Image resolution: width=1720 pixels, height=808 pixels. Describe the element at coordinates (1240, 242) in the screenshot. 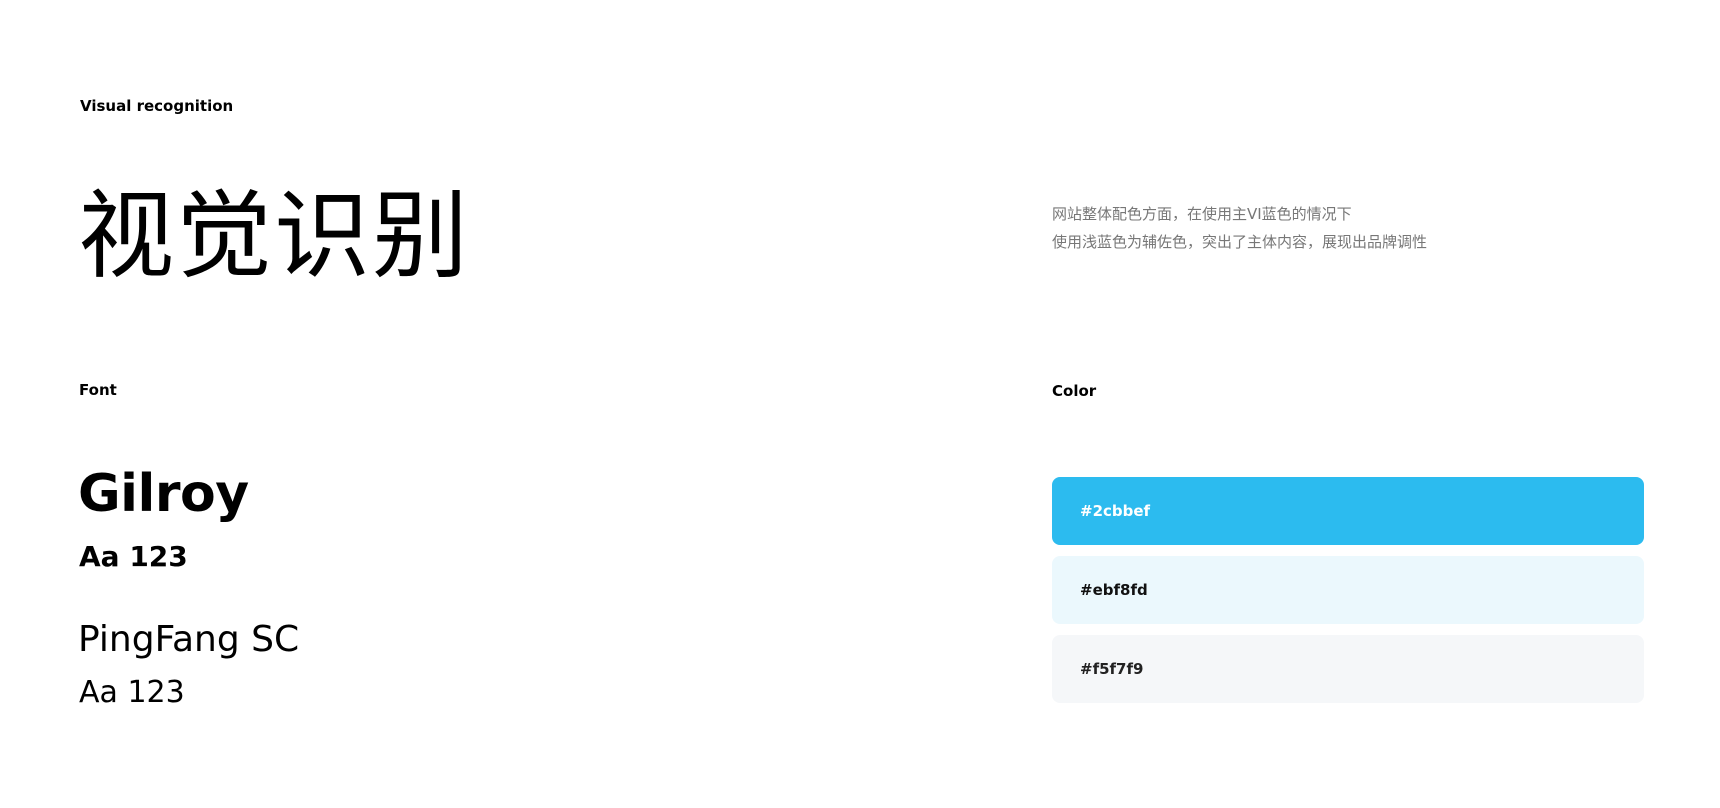

I see `description-line-2: 使用浅蓝色为辅佐色，突出了主体内容，展现出品牌调性` at that location.